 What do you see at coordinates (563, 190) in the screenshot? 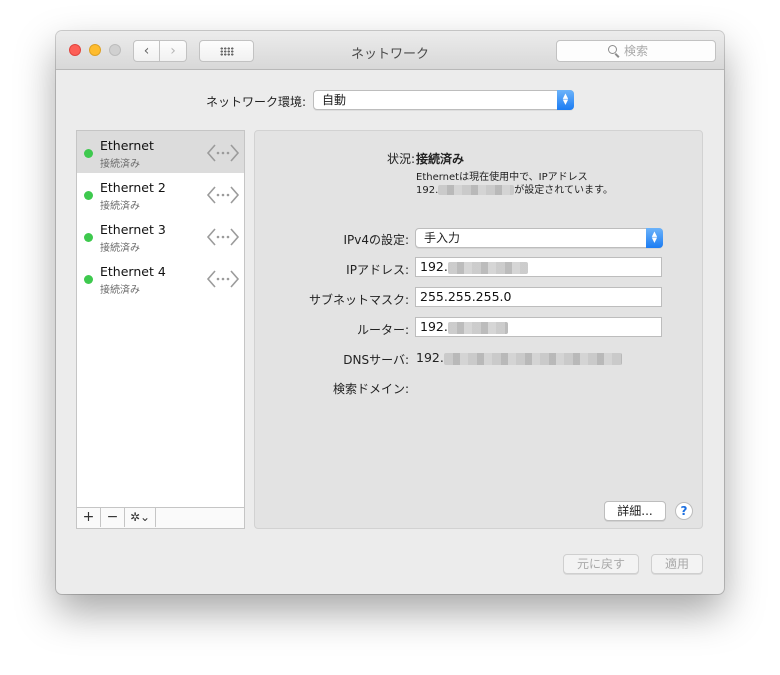
I see `status-description-suffix: が設定されています。` at bounding box center [563, 190].